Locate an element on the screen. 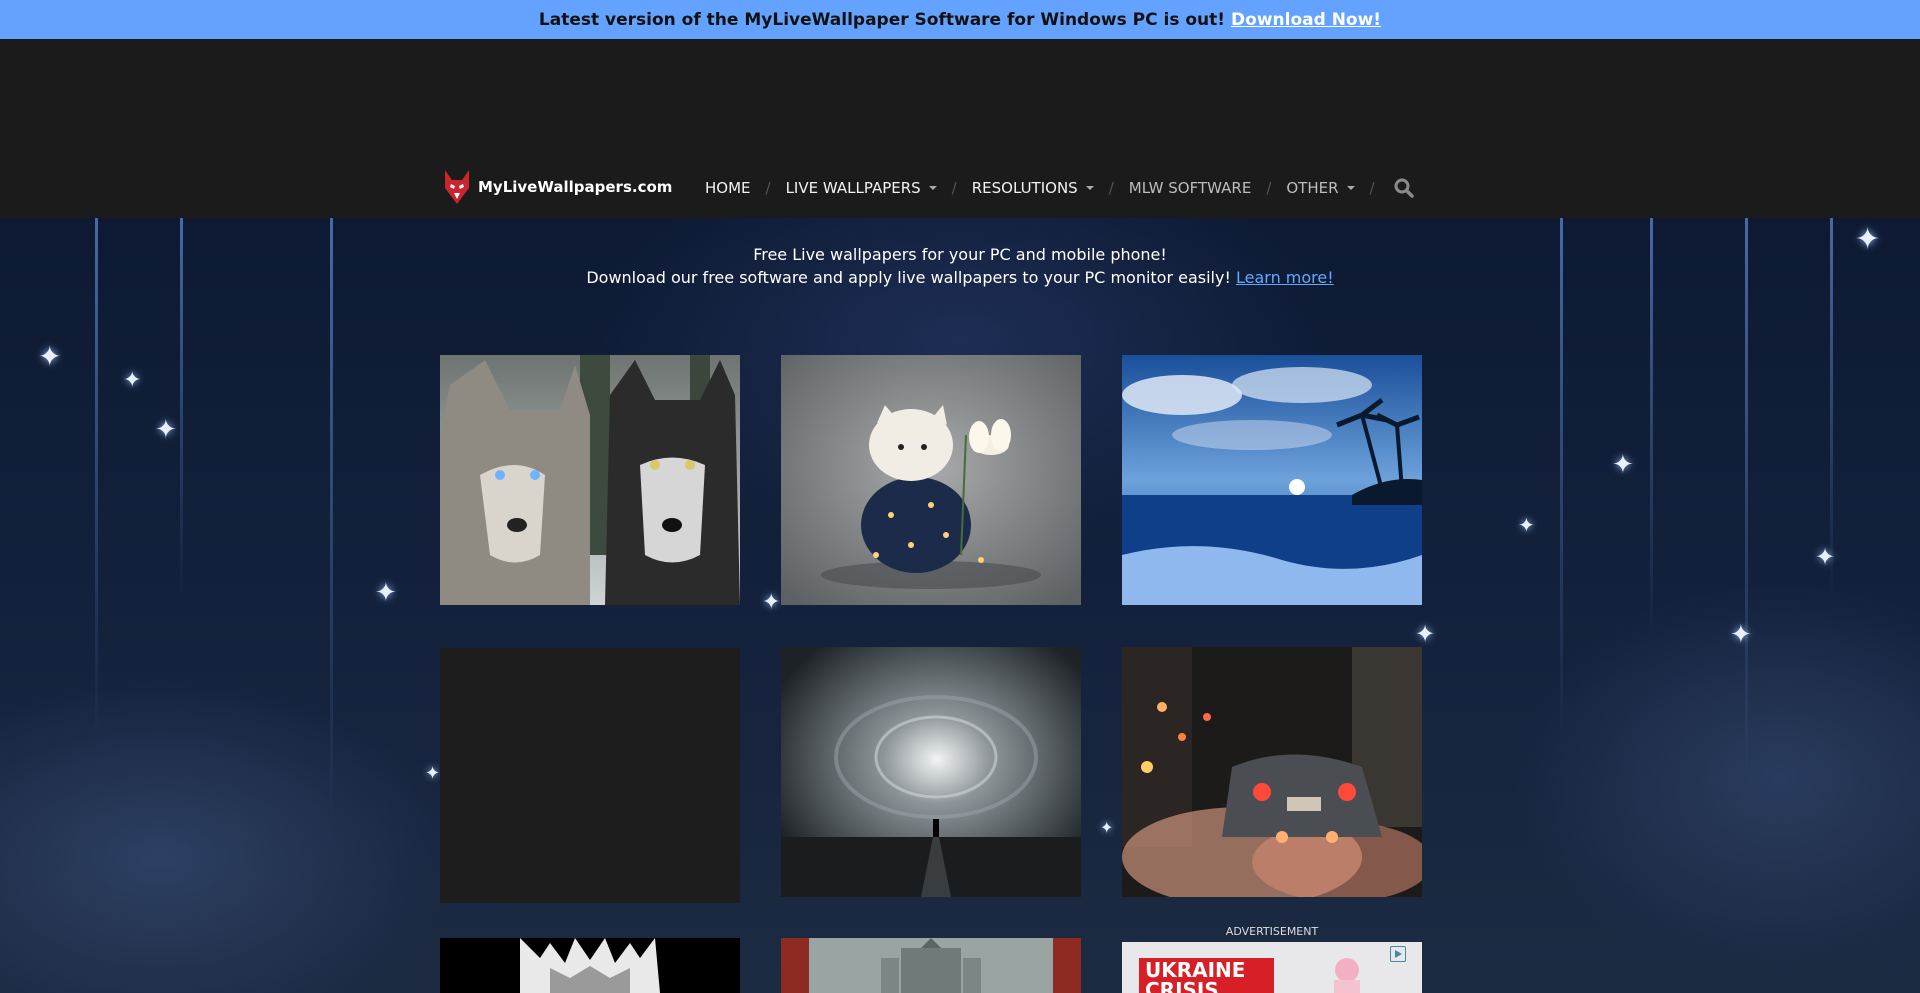 The image size is (1920, 993). nav-mlw-software: MLW SOFTWARE is located at coordinates (1190, 188).